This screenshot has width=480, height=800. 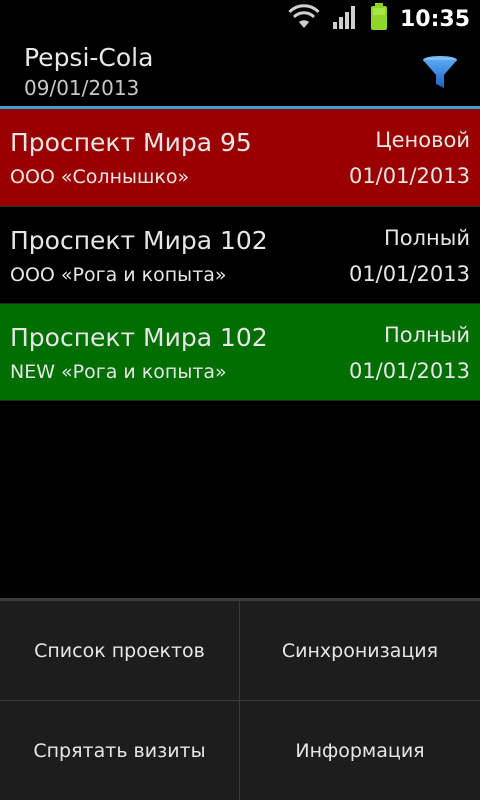 I want to click on visit-company: ООО «Солнышко», so click(x=100, y=177).